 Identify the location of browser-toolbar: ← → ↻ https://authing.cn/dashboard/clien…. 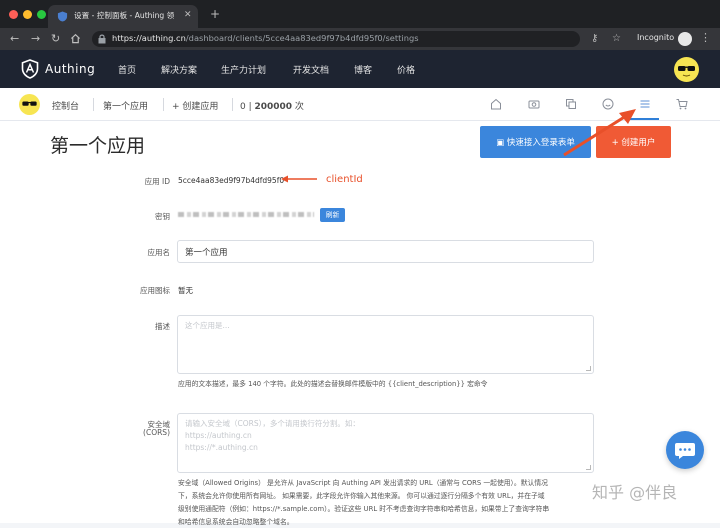
(360, 39).